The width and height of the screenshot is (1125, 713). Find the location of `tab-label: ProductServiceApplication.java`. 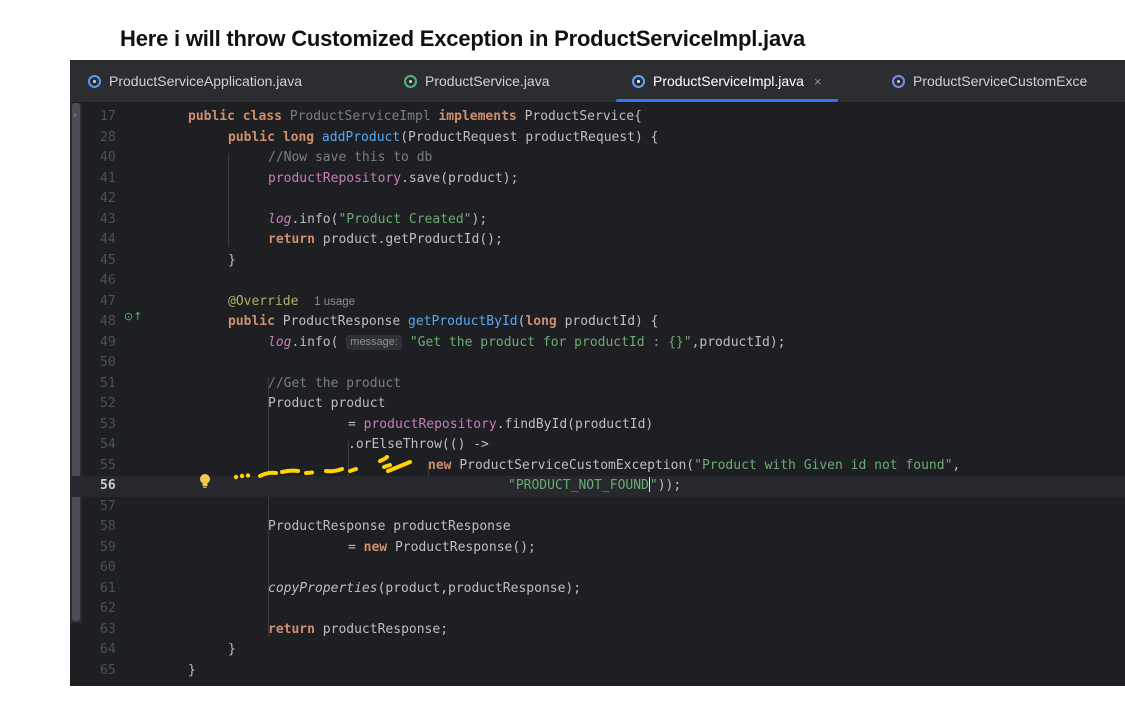

tab-label: ProductServiceApplication.java is located at coordinates (205, 81).